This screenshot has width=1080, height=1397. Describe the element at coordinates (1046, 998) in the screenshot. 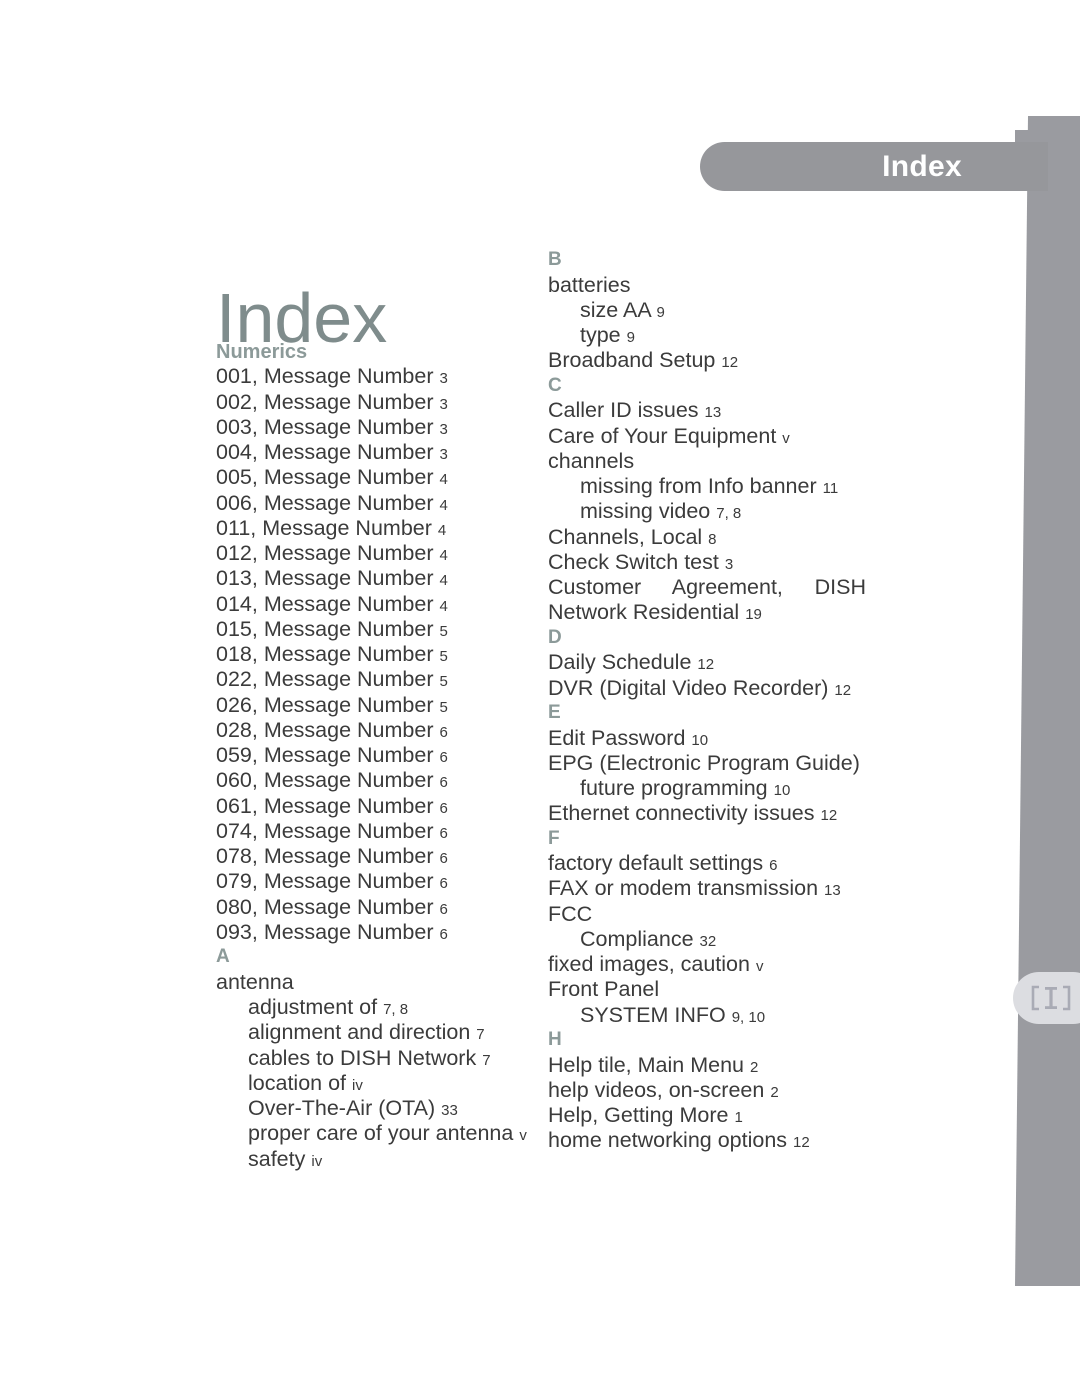

I see `side-index-thumb-tab` at that location.